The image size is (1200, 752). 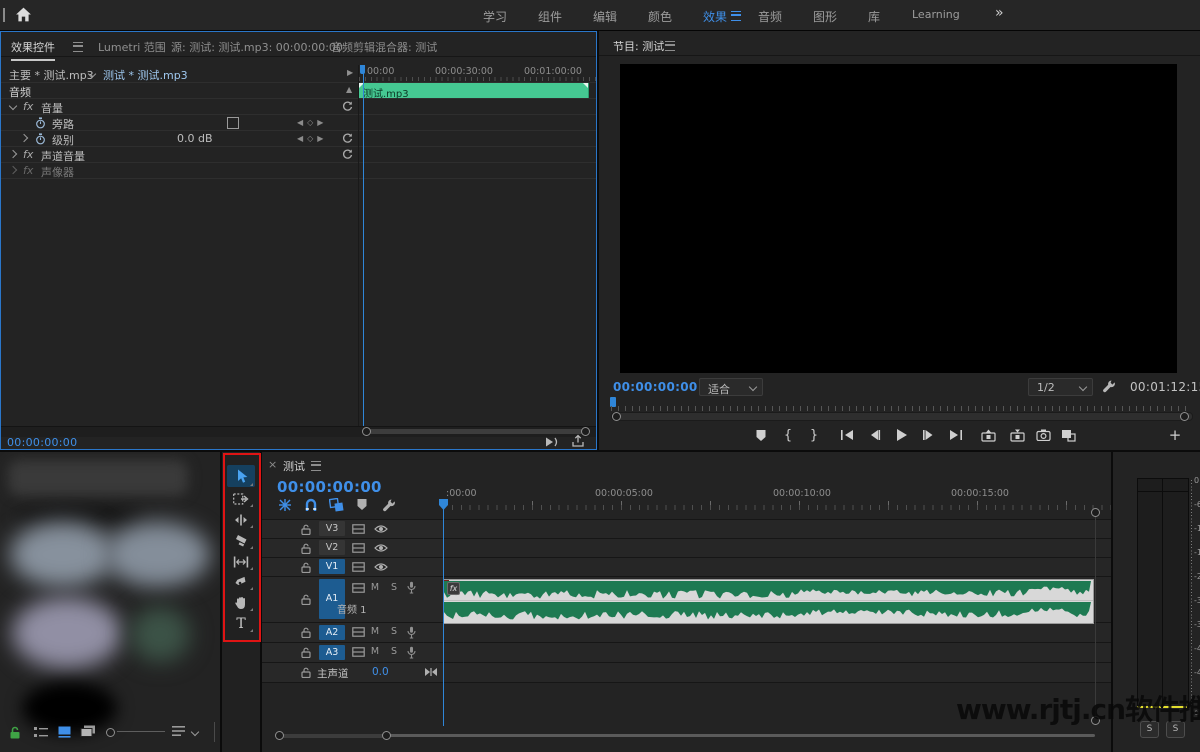 What do you see at coordinates (616, 416) in the screenshot?
I see `scroll-handle-left` at bounding box center [616, 416].